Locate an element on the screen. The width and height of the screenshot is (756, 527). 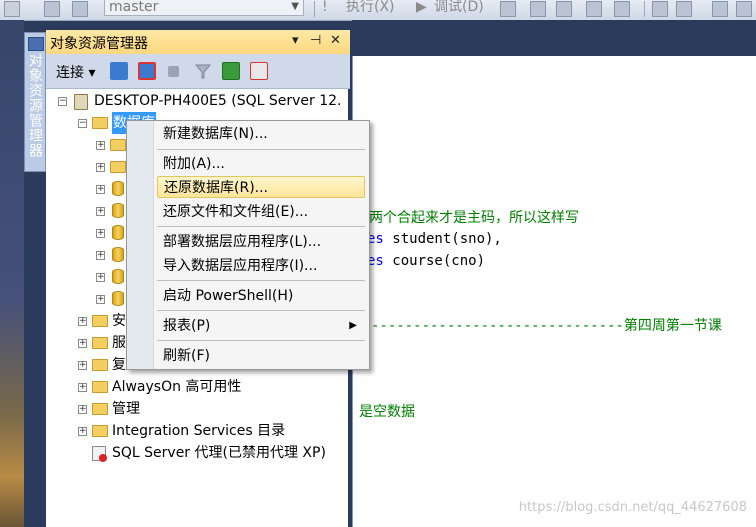
activity-monitor-icon is located at coordinates (259, 71).